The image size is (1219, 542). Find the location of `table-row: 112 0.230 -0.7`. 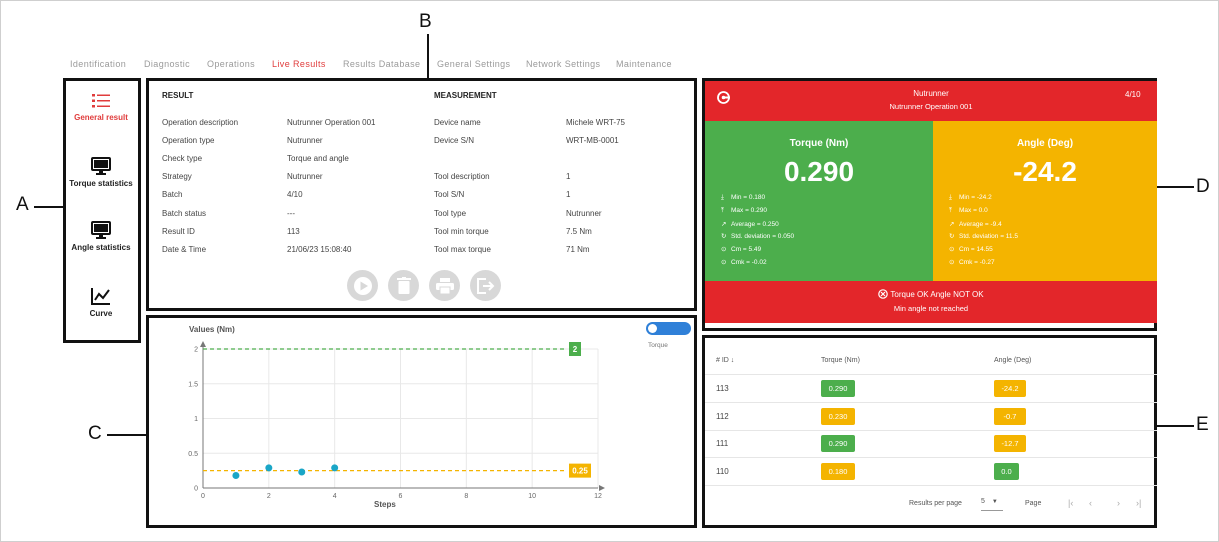

table-row: 112 0.230 -0.7 is located at coordinates (931, 417).